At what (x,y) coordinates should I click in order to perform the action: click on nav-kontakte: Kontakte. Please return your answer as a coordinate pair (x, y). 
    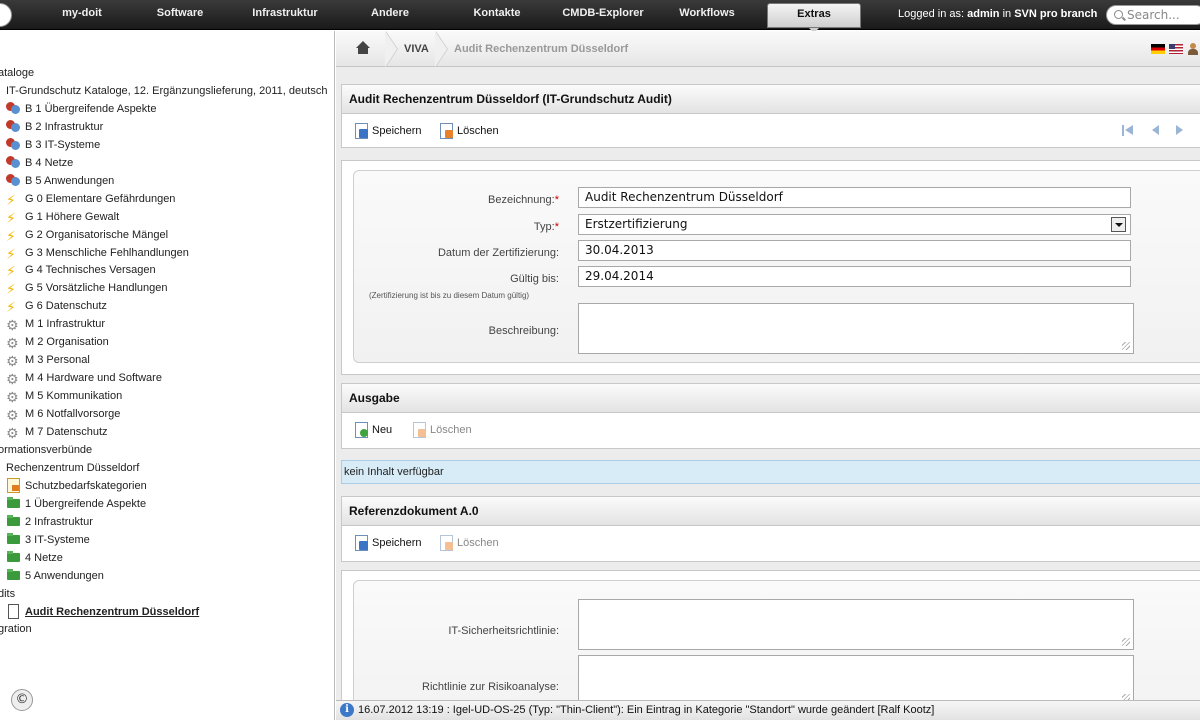
    Looking at the image, I should click on (497, 15).